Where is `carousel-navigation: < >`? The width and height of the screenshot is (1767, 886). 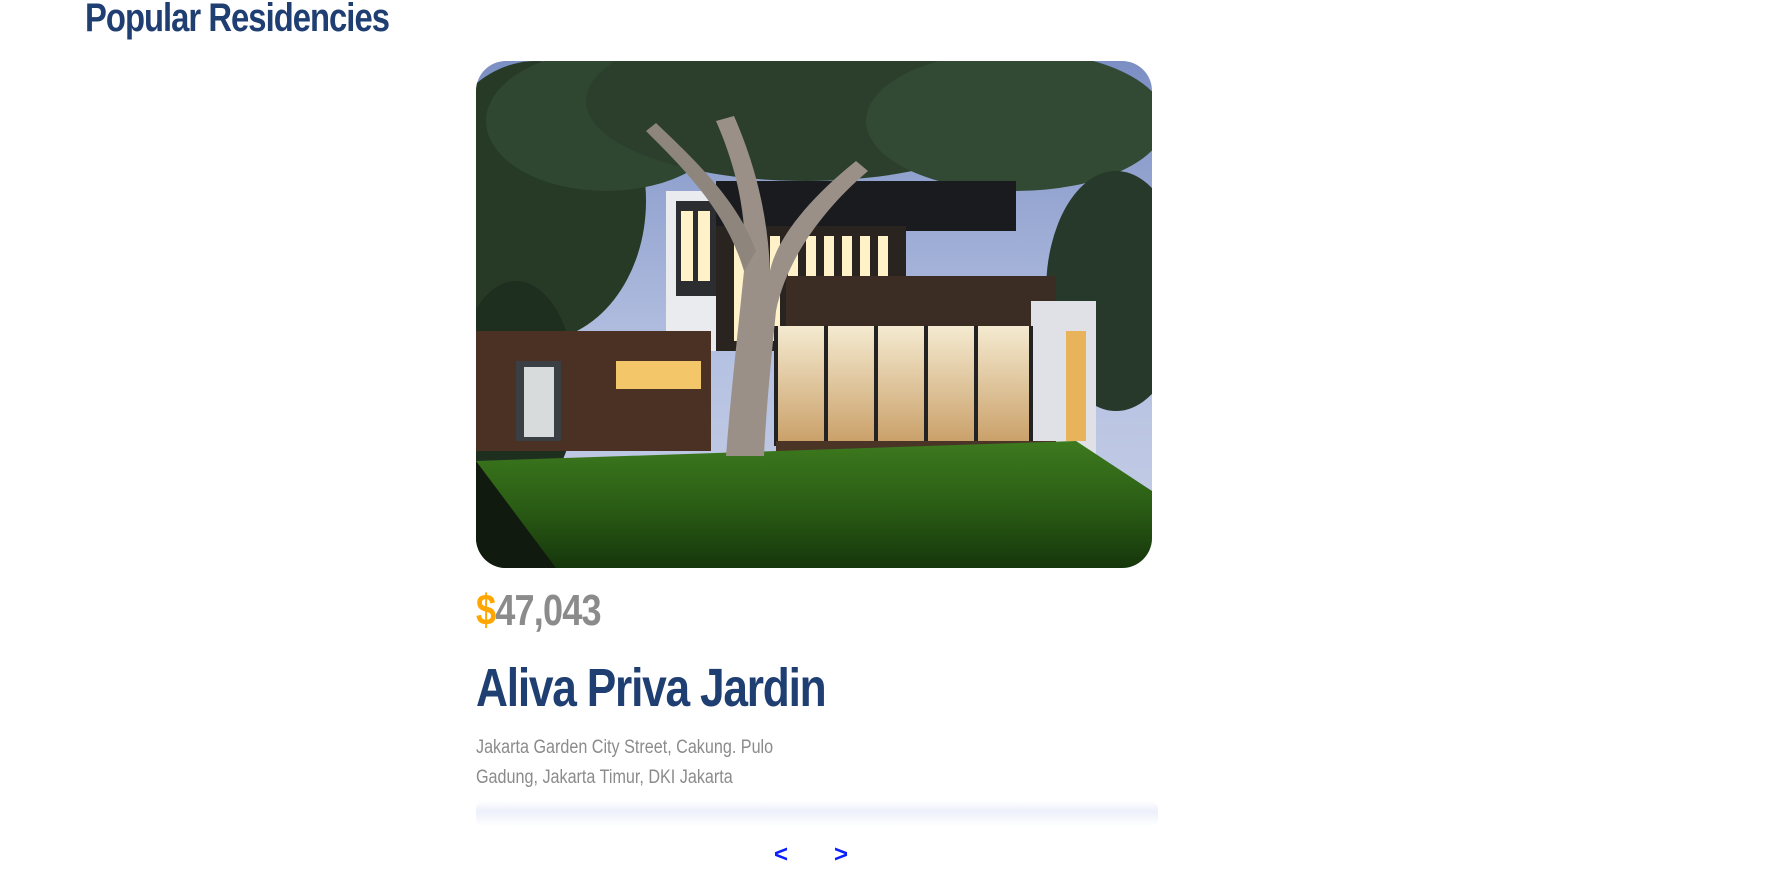 carousel-navigation: < > is located at coordinates (811, 855).